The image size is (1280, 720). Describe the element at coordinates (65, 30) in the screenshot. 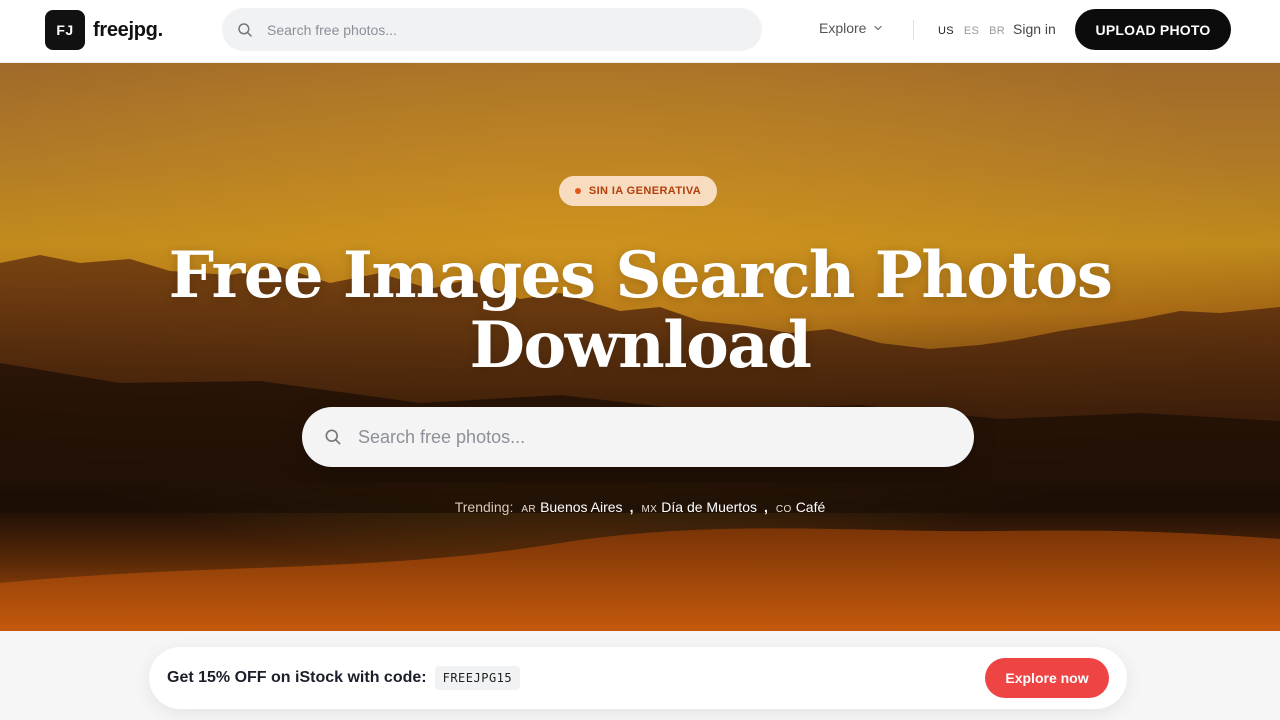

I see `logo-mark: FJ` at that location.